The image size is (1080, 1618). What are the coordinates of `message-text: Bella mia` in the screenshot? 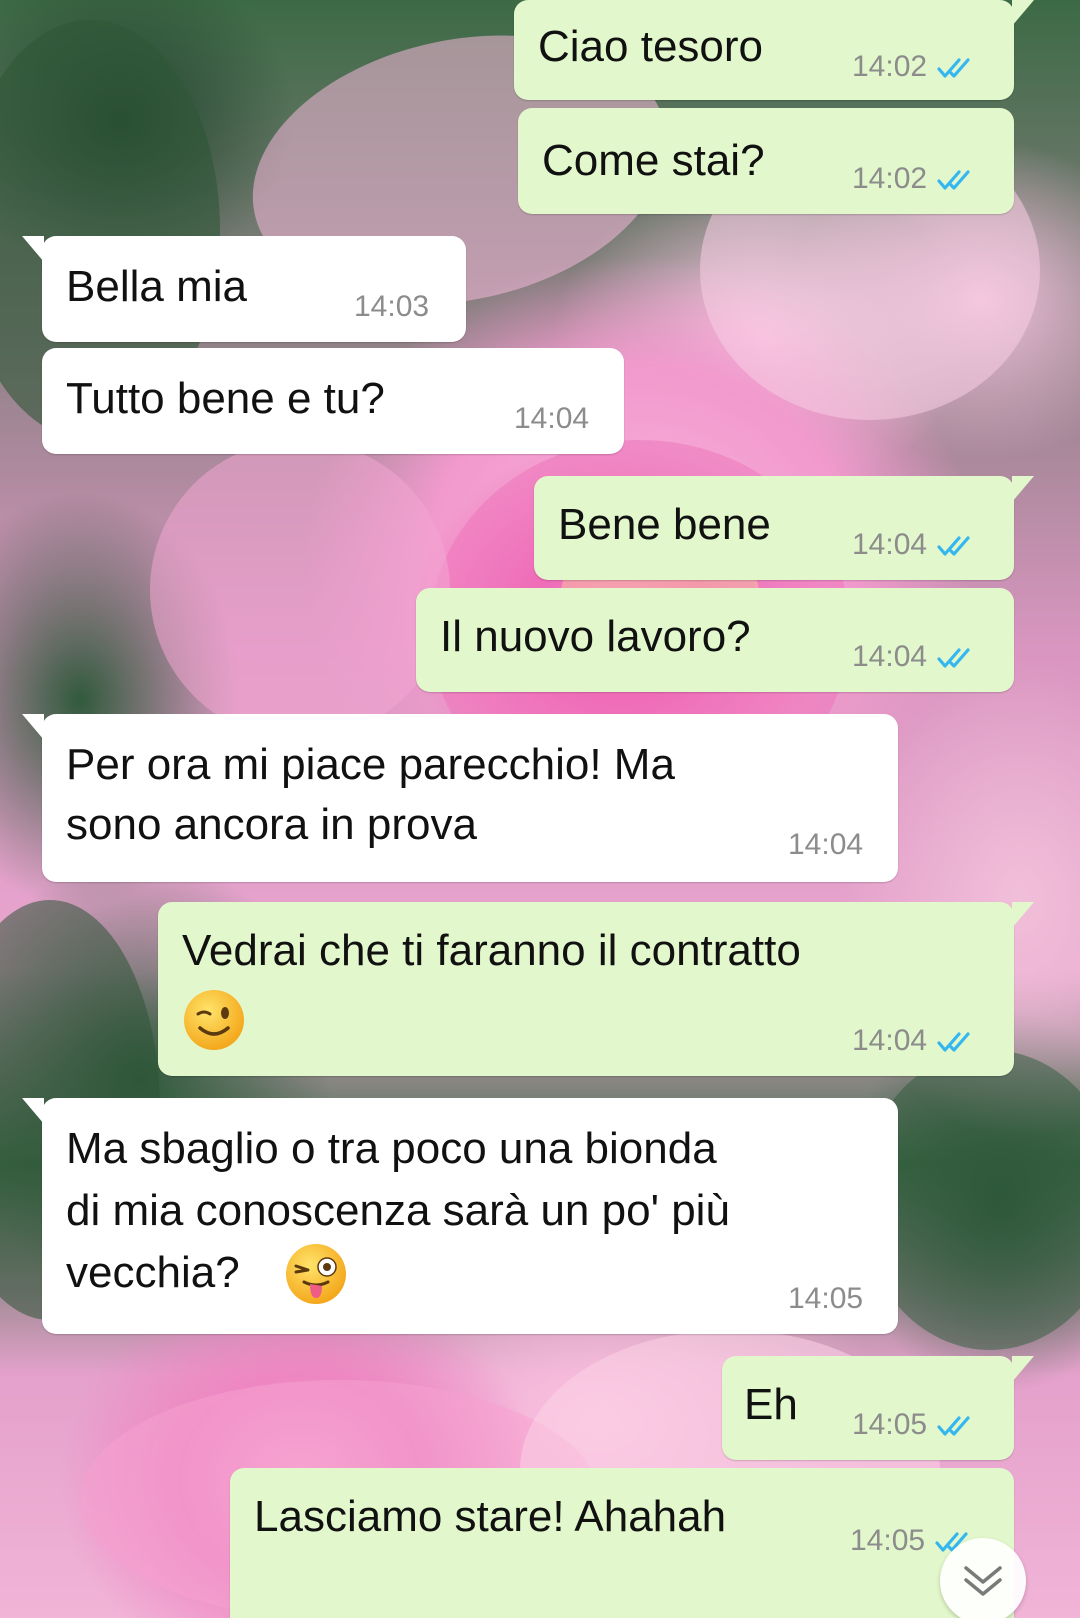 It's located at (156, 286).